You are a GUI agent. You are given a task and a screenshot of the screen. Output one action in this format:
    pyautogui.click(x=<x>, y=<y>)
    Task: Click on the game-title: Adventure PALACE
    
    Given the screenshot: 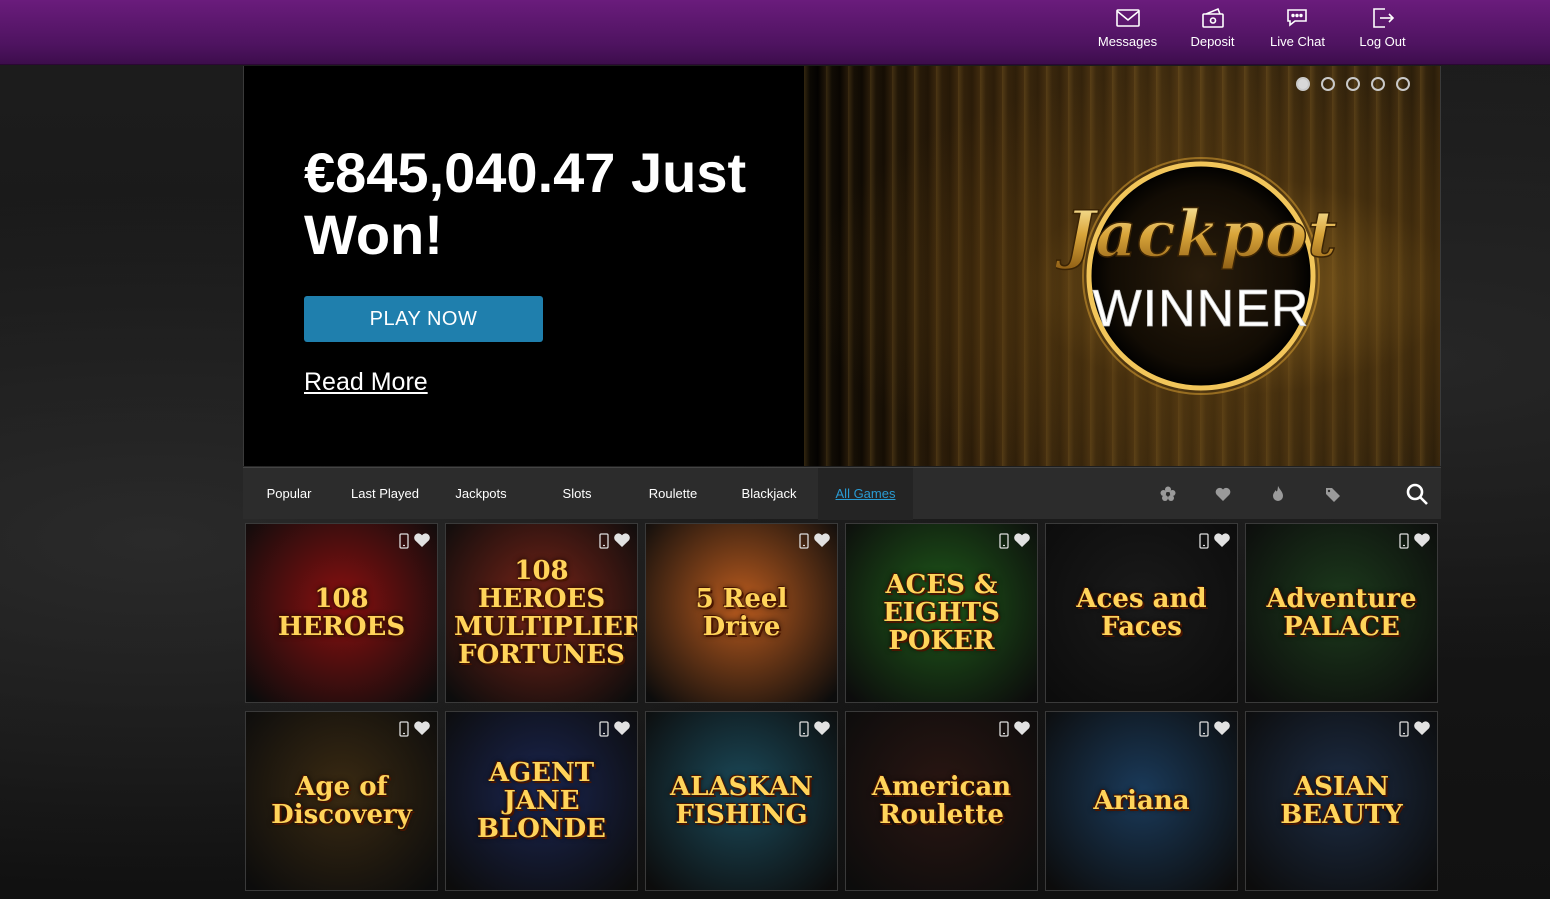 What is the action you would take?
    pyautogui.click(x=1341, y=613)
    